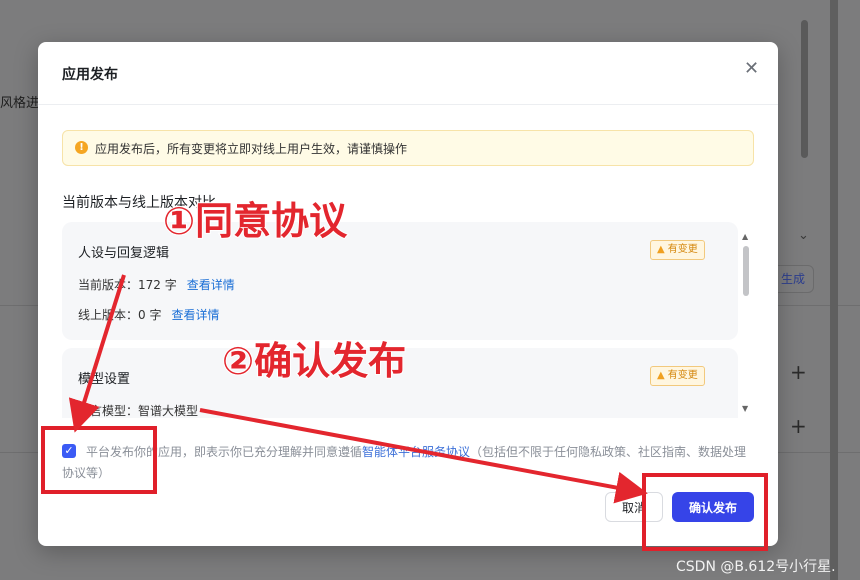  Describe the element at coordinates (97, 353) in the screenshot. I see `arrow-to-checkbox` at that location.